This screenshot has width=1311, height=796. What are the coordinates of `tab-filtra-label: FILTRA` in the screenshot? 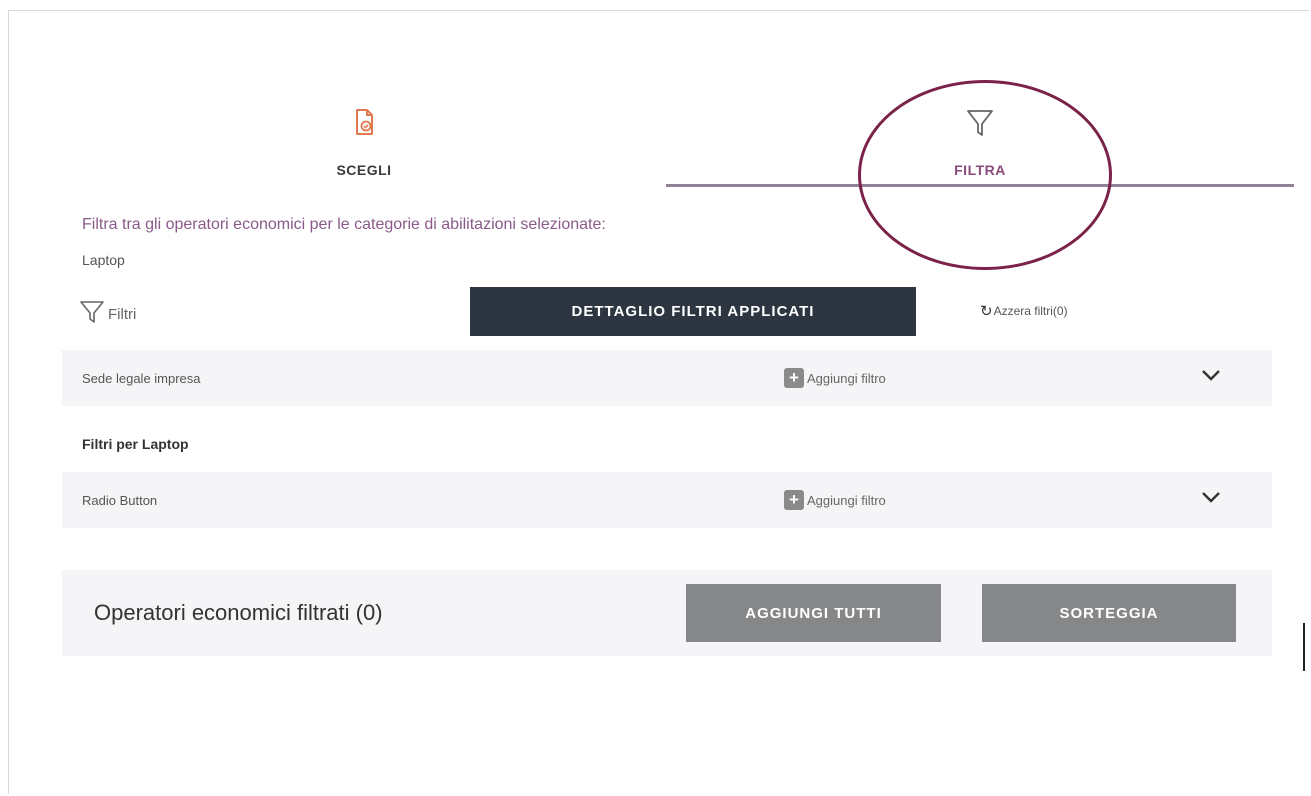 It's located at (980, 170).